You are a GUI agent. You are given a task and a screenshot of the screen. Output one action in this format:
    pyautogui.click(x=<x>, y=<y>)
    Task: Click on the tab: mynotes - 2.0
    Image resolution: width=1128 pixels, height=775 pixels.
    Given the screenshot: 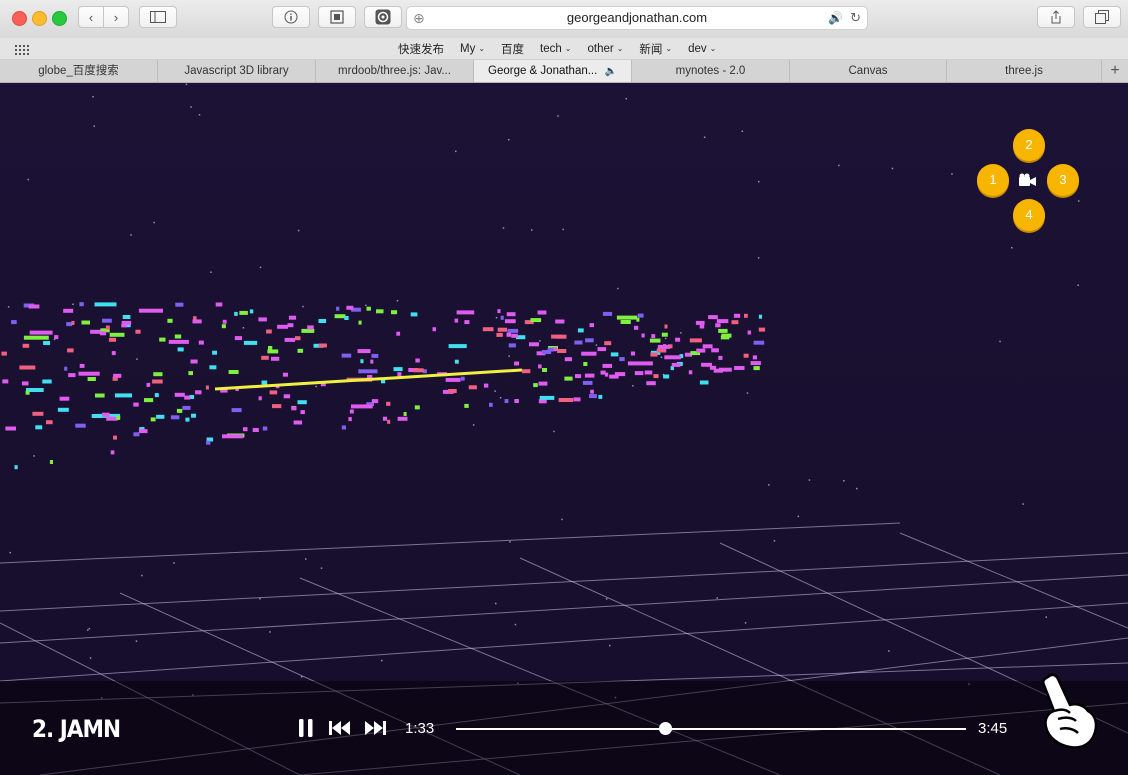 What is the action you would take?
    pyautogui.click(x=711, y=71)
    